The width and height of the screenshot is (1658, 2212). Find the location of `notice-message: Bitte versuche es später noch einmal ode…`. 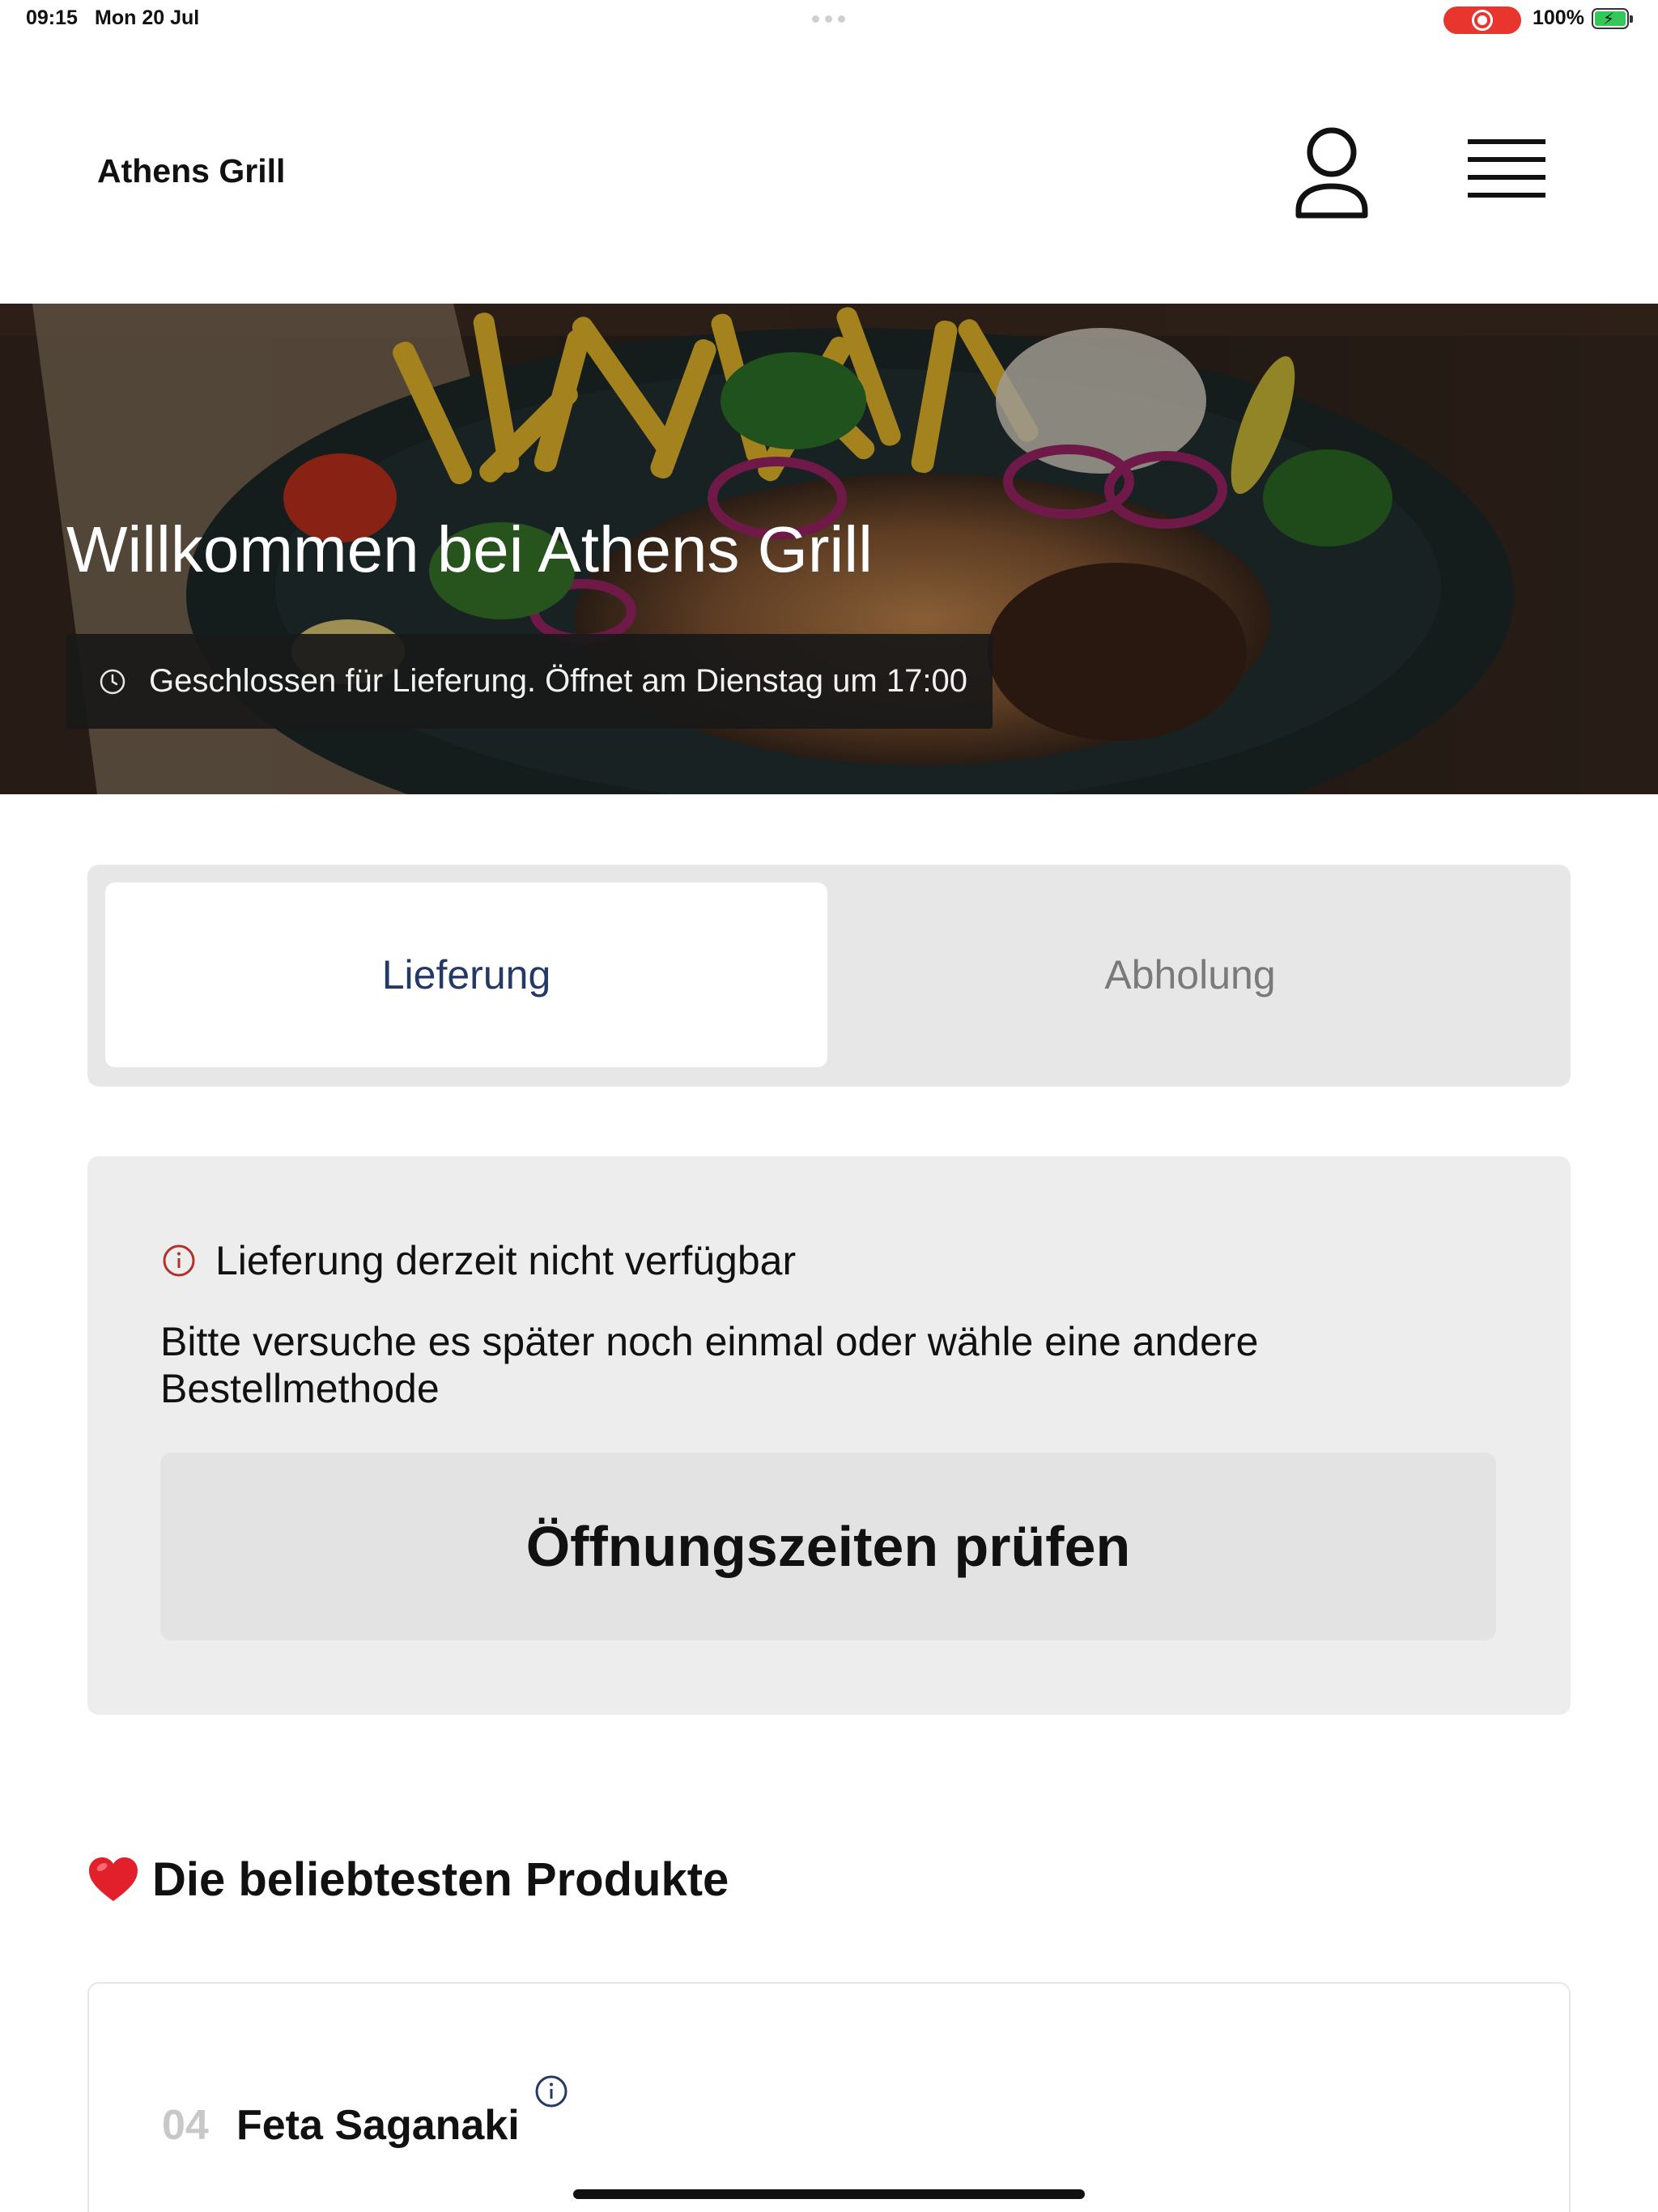

notice-message: Bitte versuche es später noch einmal ode… is located at coordinates (709, 1365).